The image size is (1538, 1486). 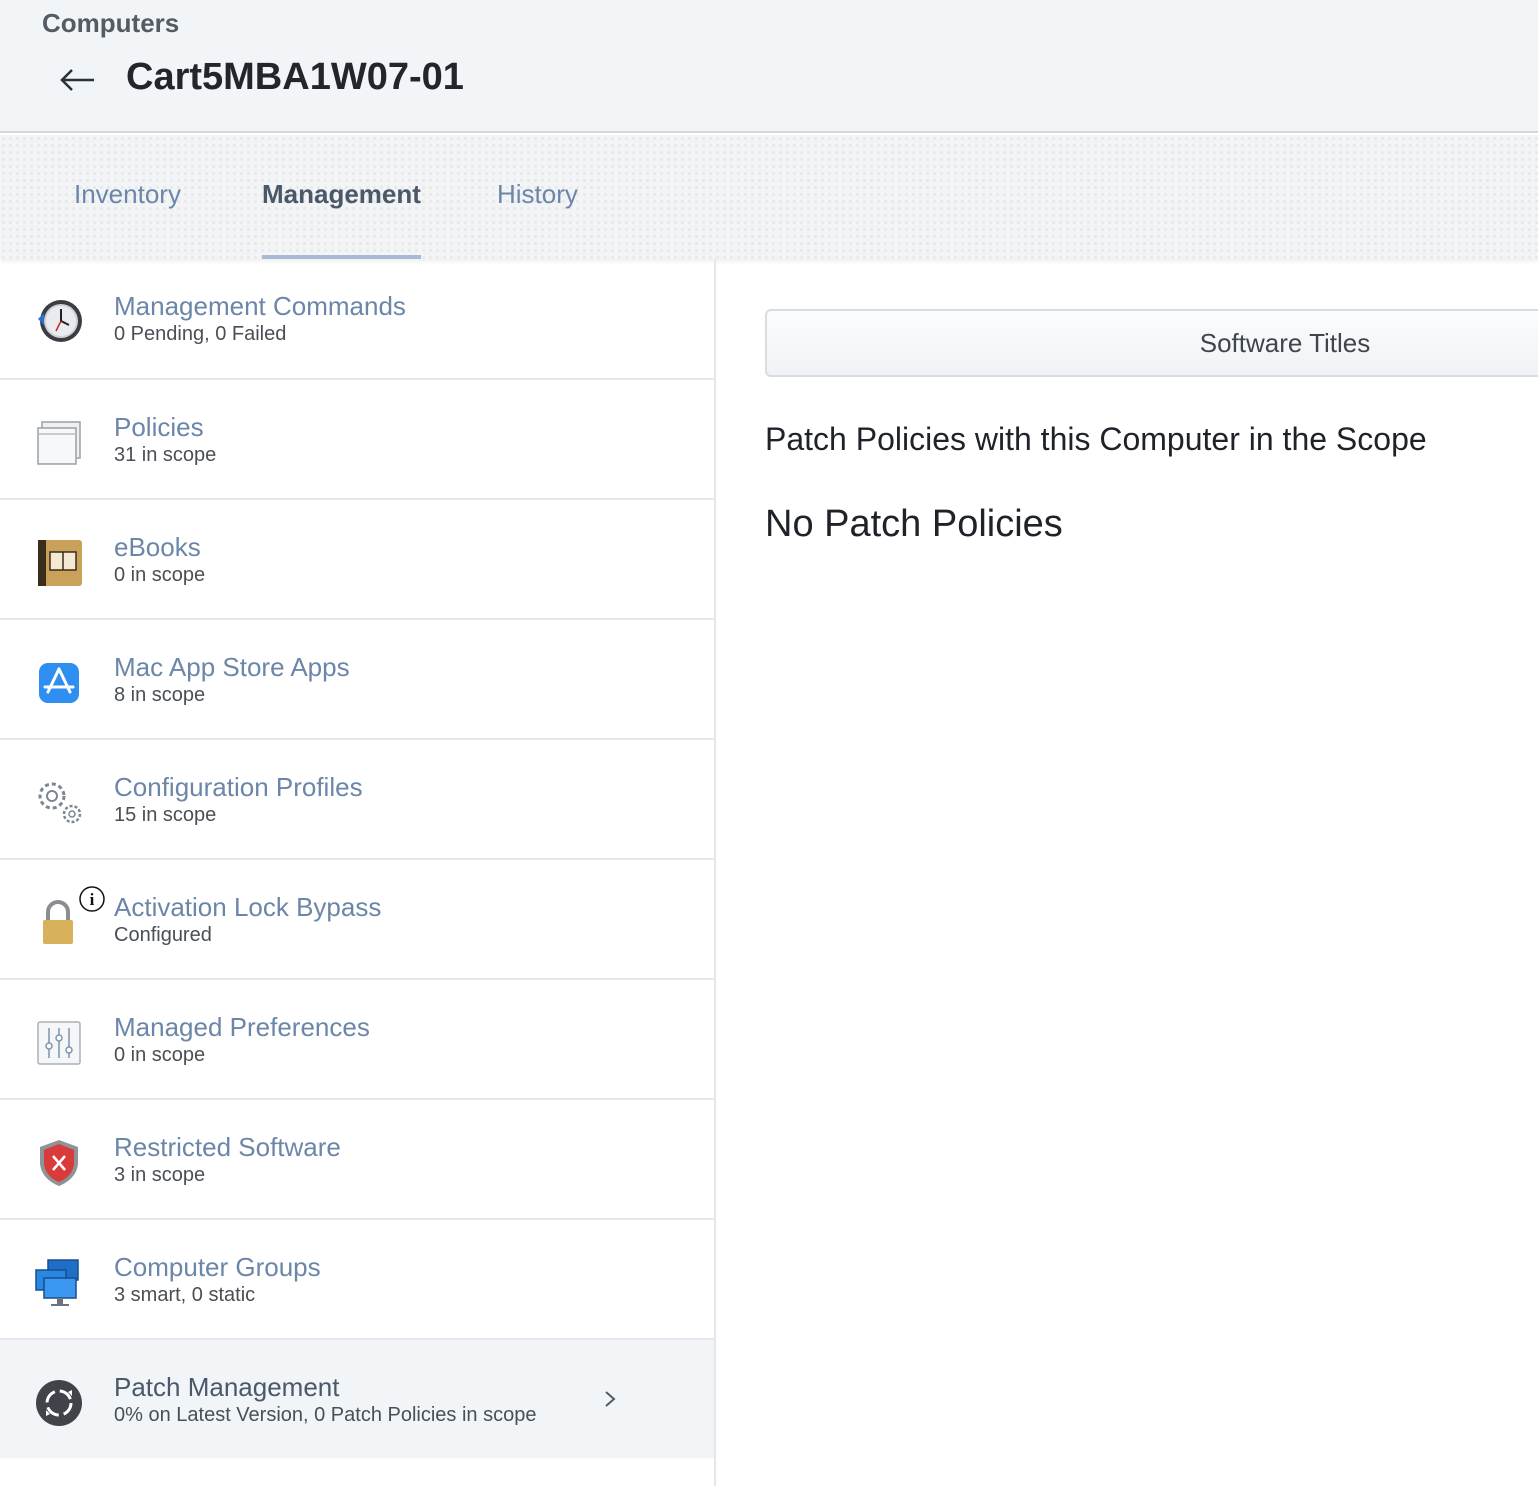 I want to click on breadcrumb: Computers, so click(x=110, y=23).